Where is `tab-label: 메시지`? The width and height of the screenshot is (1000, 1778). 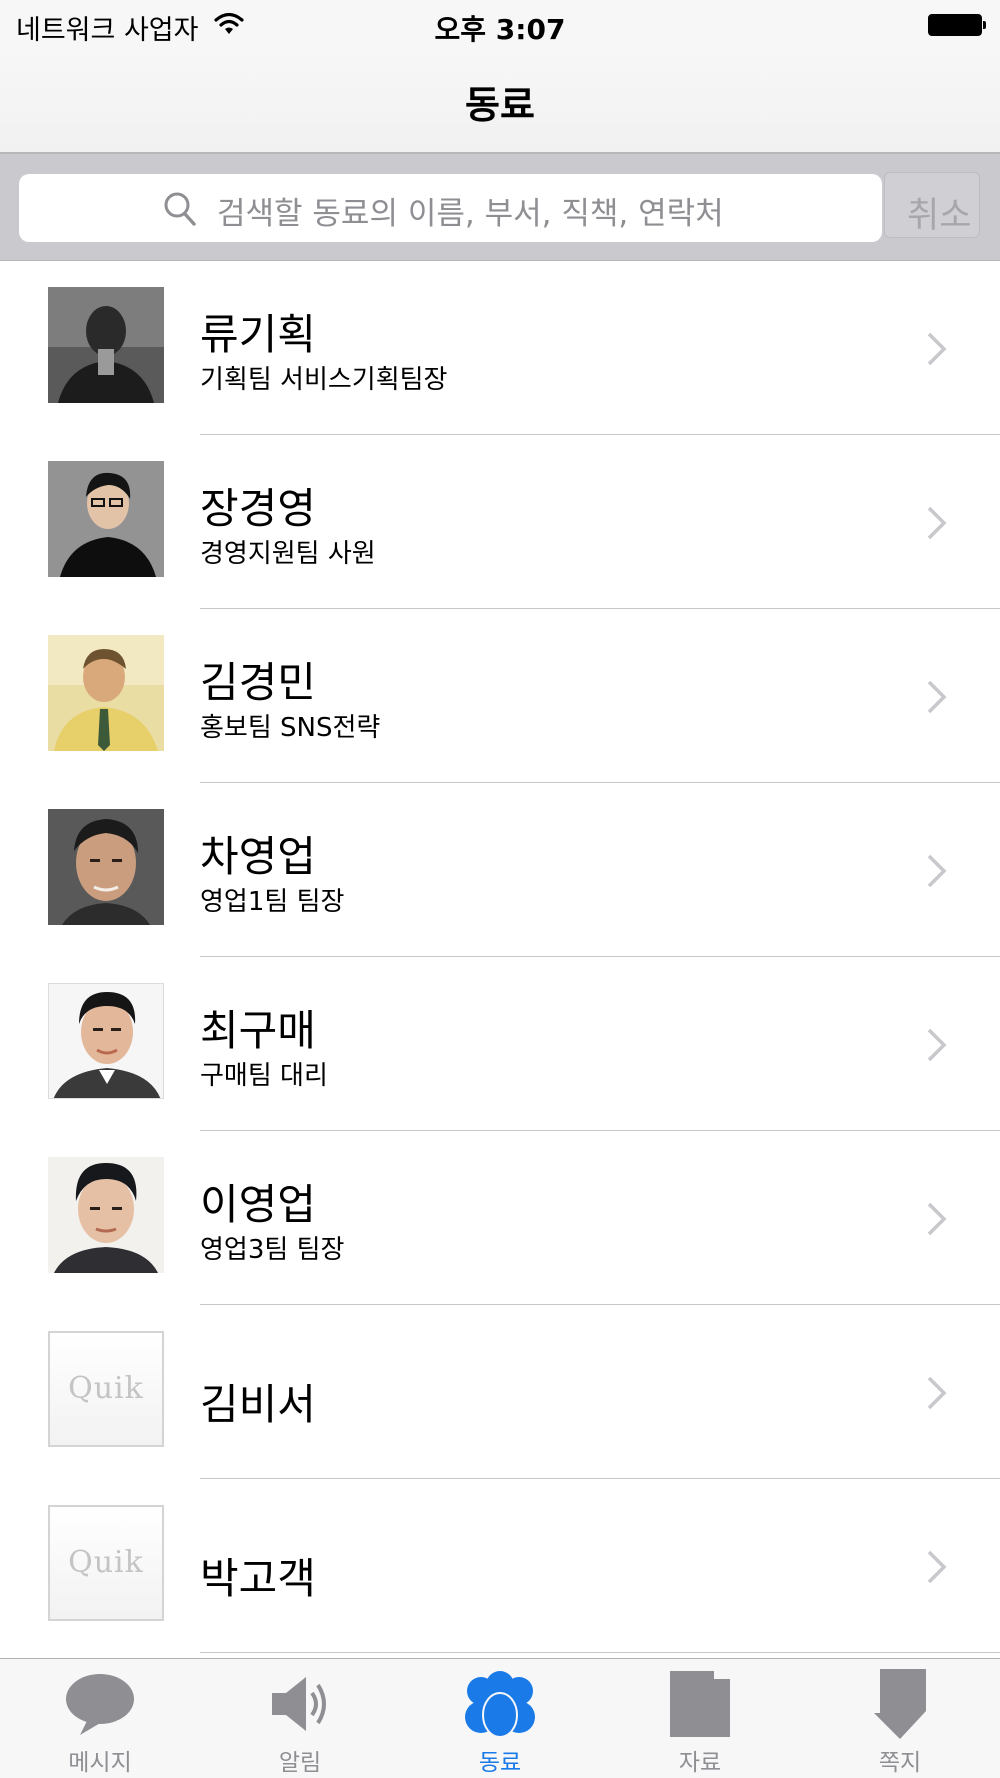 tab-label: 메시지 is located at coordinates (100, 1763).